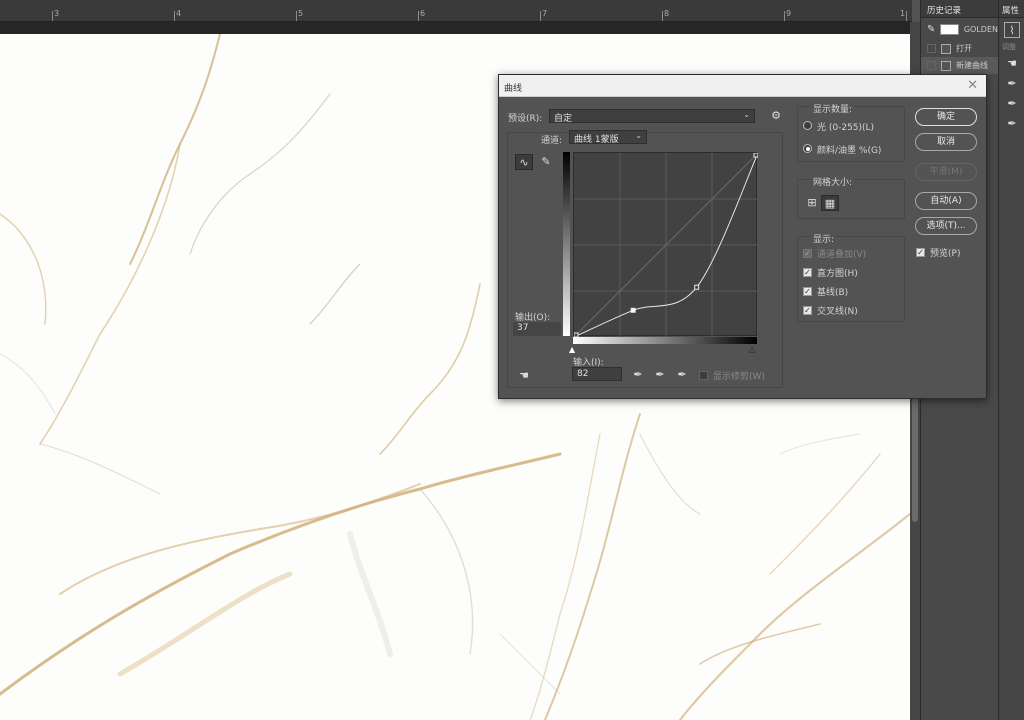 Image resolution: width=1024 pixels, height=720 pixels. I want to click on white-point-slider: △, so click(752, 349).